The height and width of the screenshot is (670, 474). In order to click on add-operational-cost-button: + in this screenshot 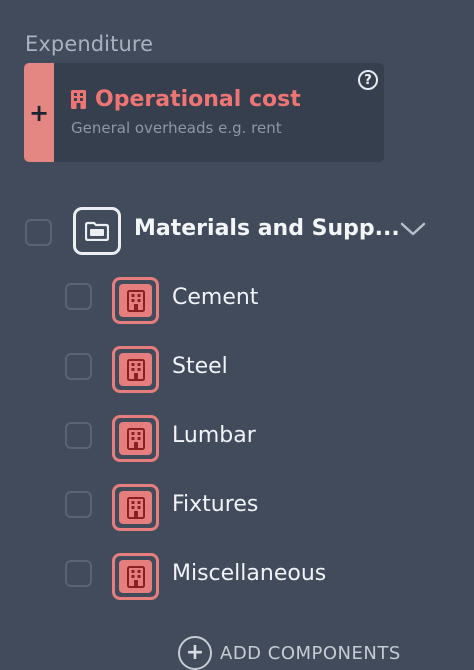, I will do `click(39, 112)`.